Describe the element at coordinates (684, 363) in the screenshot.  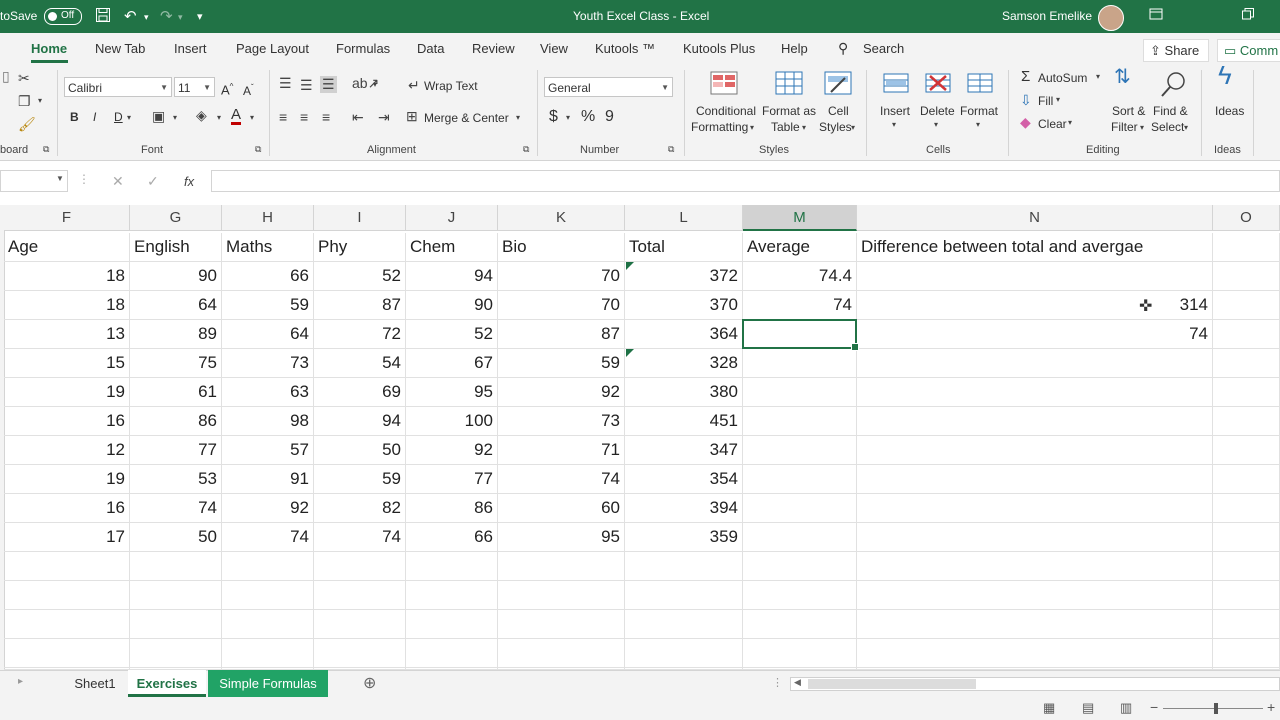
I see `cell-total: 328` at that location.